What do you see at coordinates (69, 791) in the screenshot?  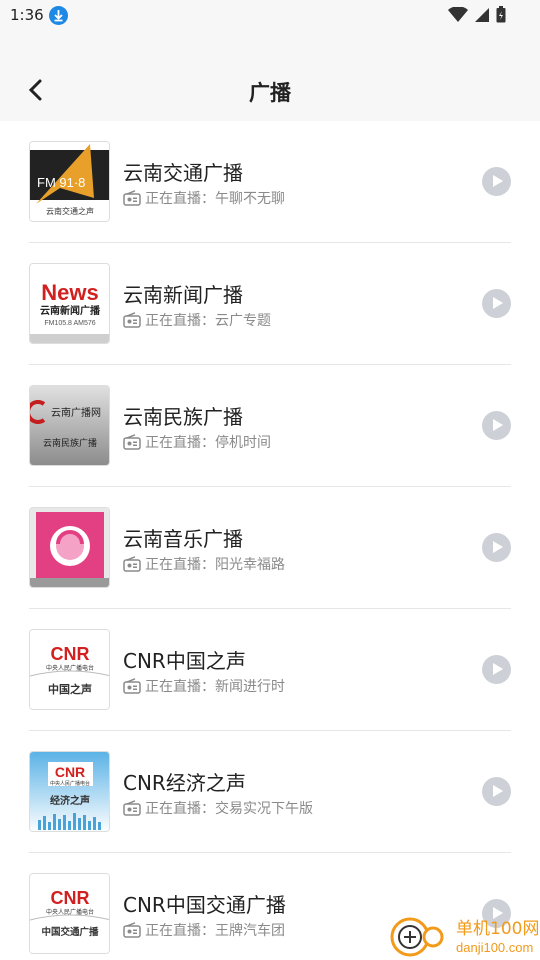 I see `station-logo: CNR 中央人民广播电台 经济之声` at bounding box center [69, 791].